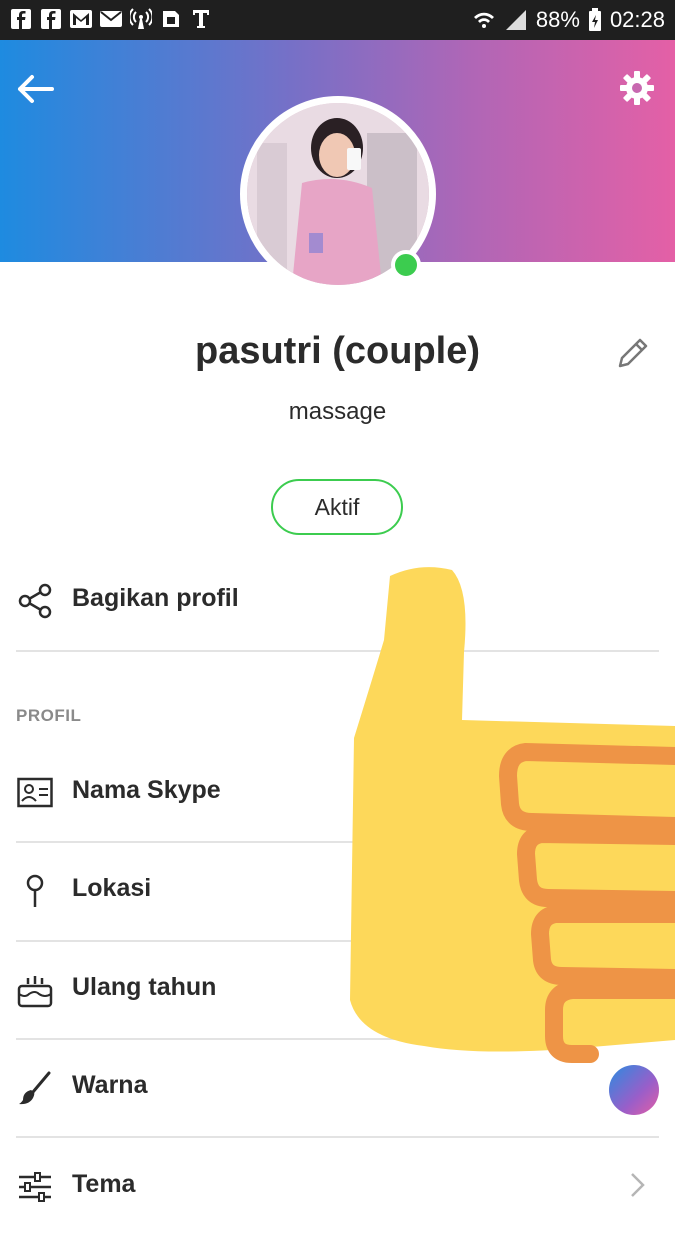  What do you see at coordinates (146, 790) in the screenshot?
I see `profile-item-label: Nama Skype` at bounding box center [146, 790].